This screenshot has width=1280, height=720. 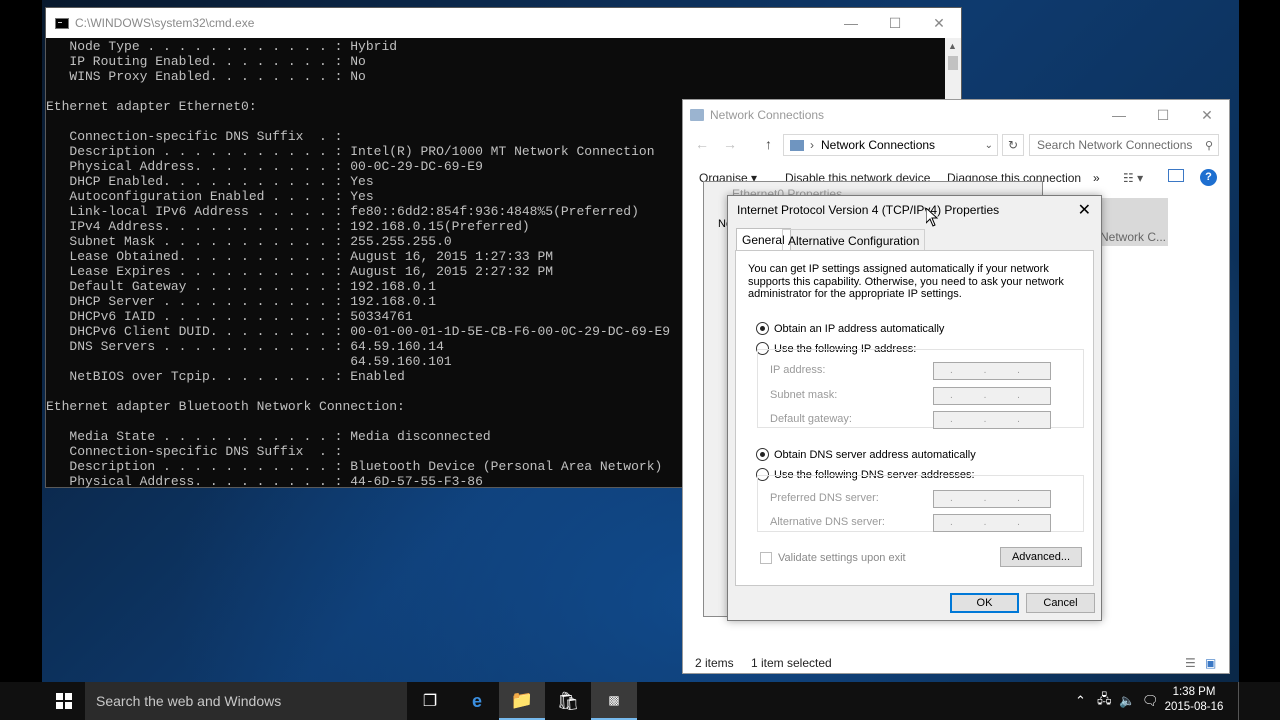 I want to click on obtain-ip-auto-radio-row: Obtain an IP address automatically, so click(x=850, y=328).